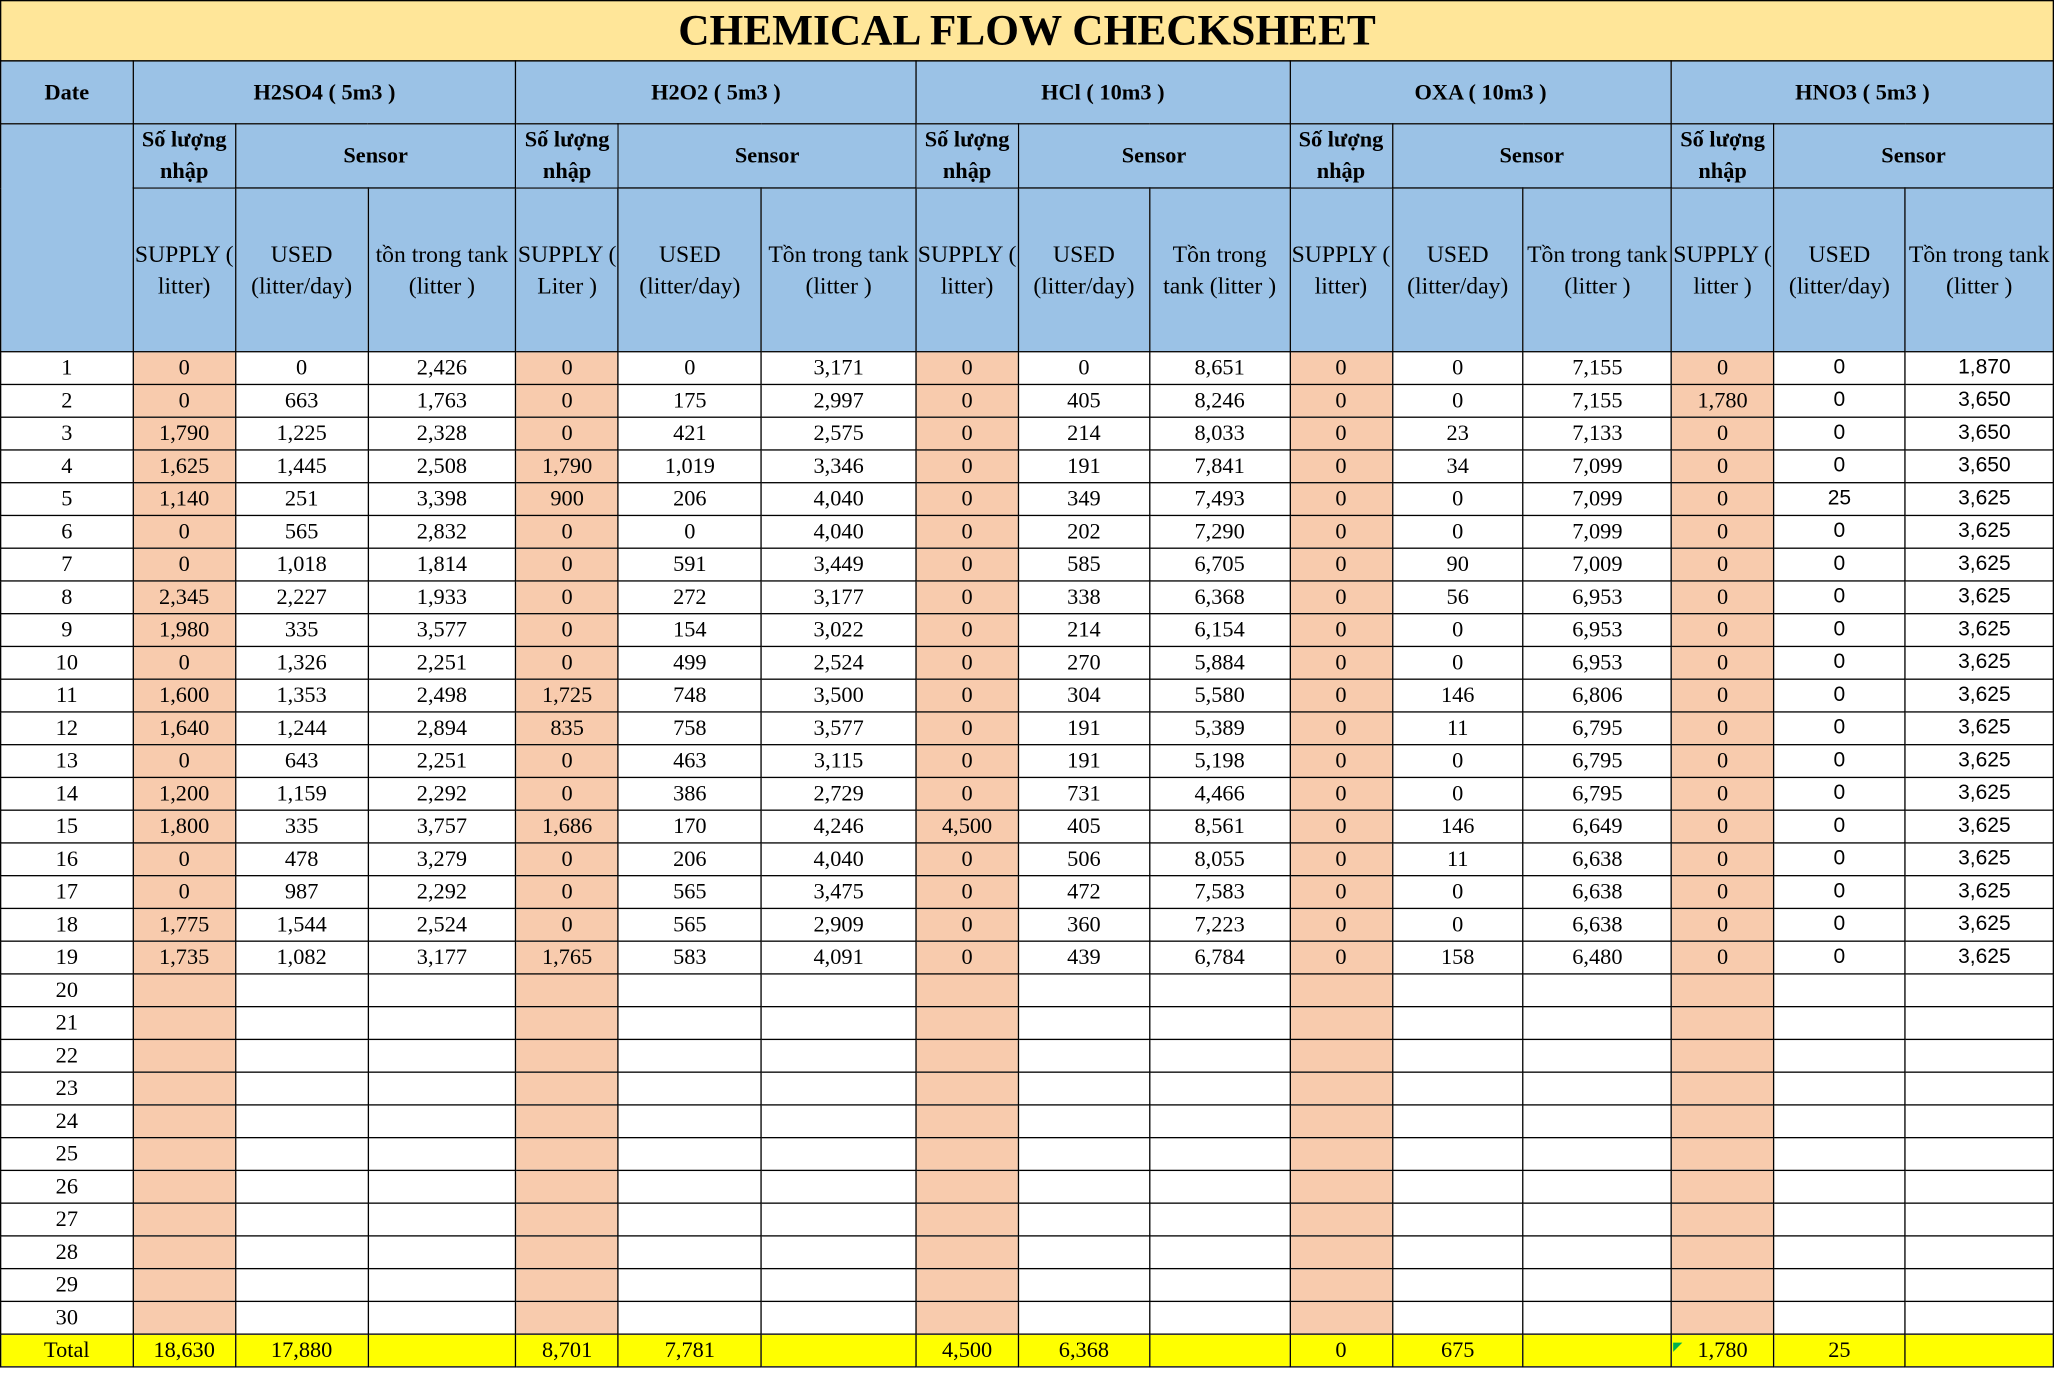  Describe the element at coordinates (301, 662) in the screenshot. I see `used-cell: 1,326` at that location.